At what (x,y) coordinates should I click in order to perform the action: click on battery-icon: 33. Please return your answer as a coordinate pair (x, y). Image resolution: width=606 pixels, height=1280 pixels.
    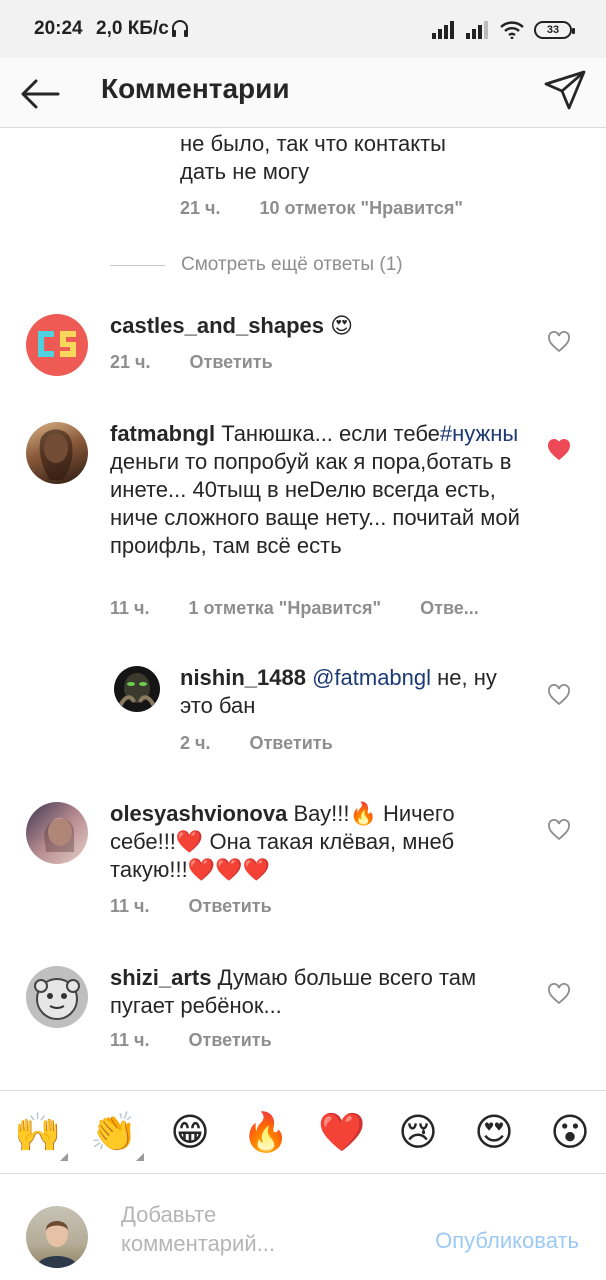
    Looking at the image, I should click on (554, 30).